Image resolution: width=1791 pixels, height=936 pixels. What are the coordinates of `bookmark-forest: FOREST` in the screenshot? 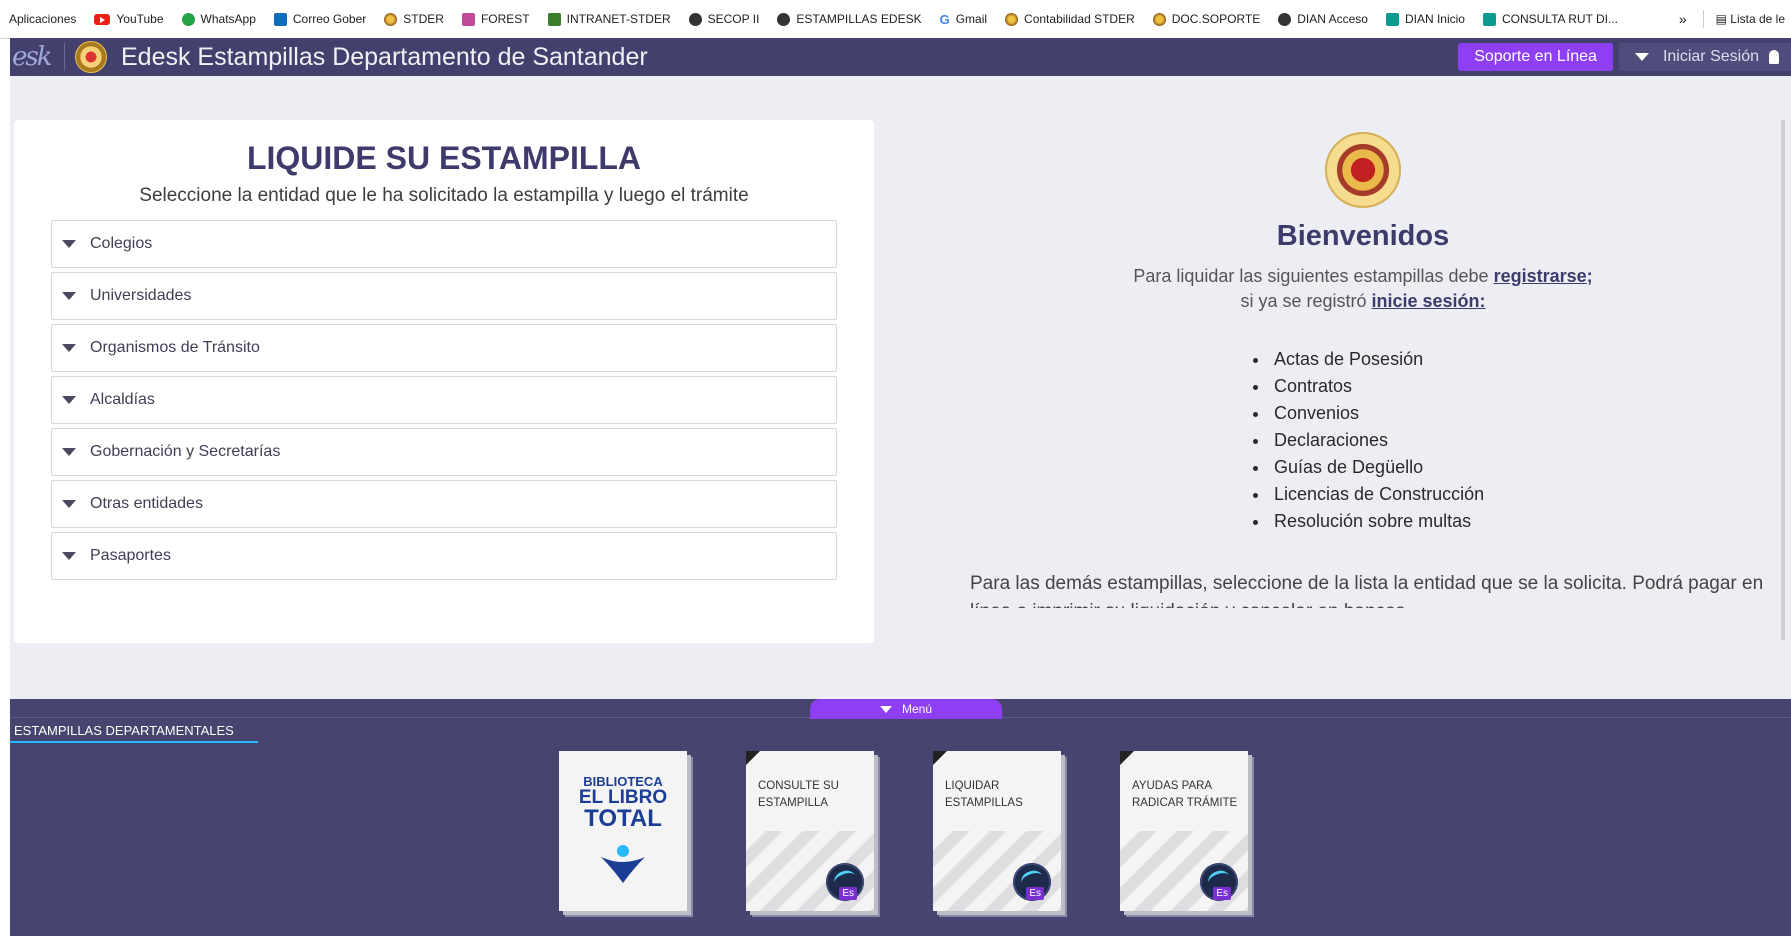 It's located at (496, 19).